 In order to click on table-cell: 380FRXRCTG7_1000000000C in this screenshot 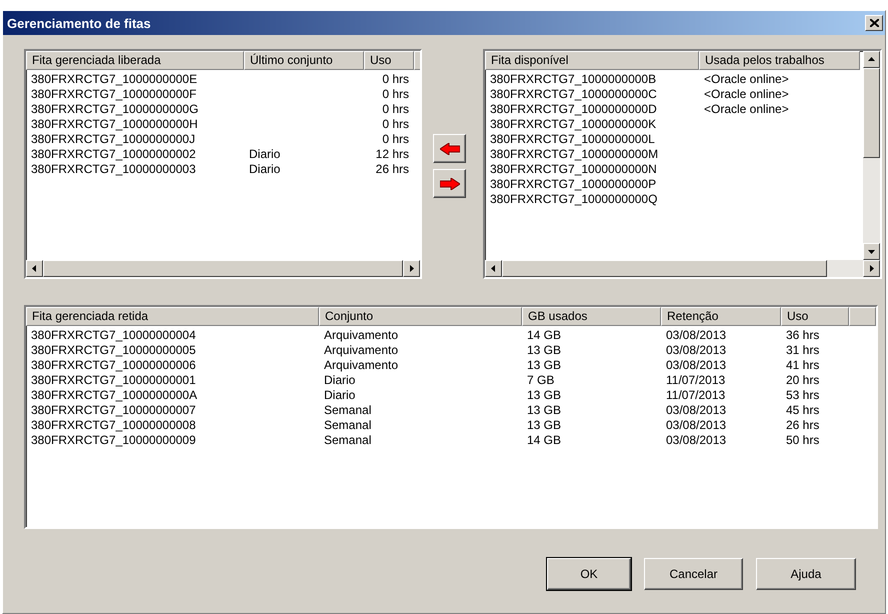, I will do `click(573, 94)`.